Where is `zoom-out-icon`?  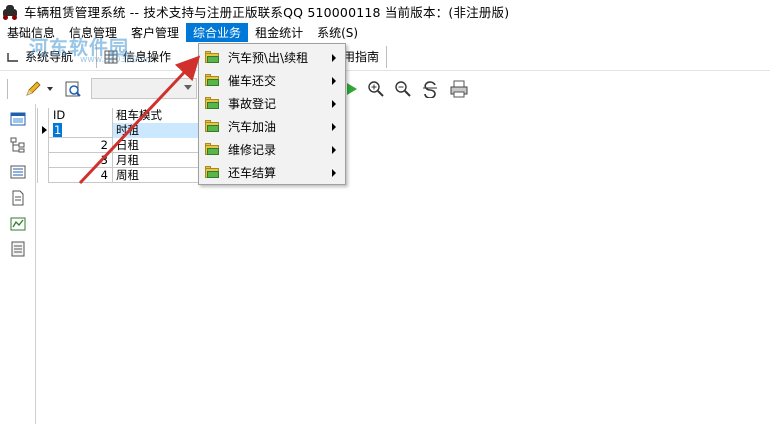
zoom-out-icon is located at coordinates (403, 89).